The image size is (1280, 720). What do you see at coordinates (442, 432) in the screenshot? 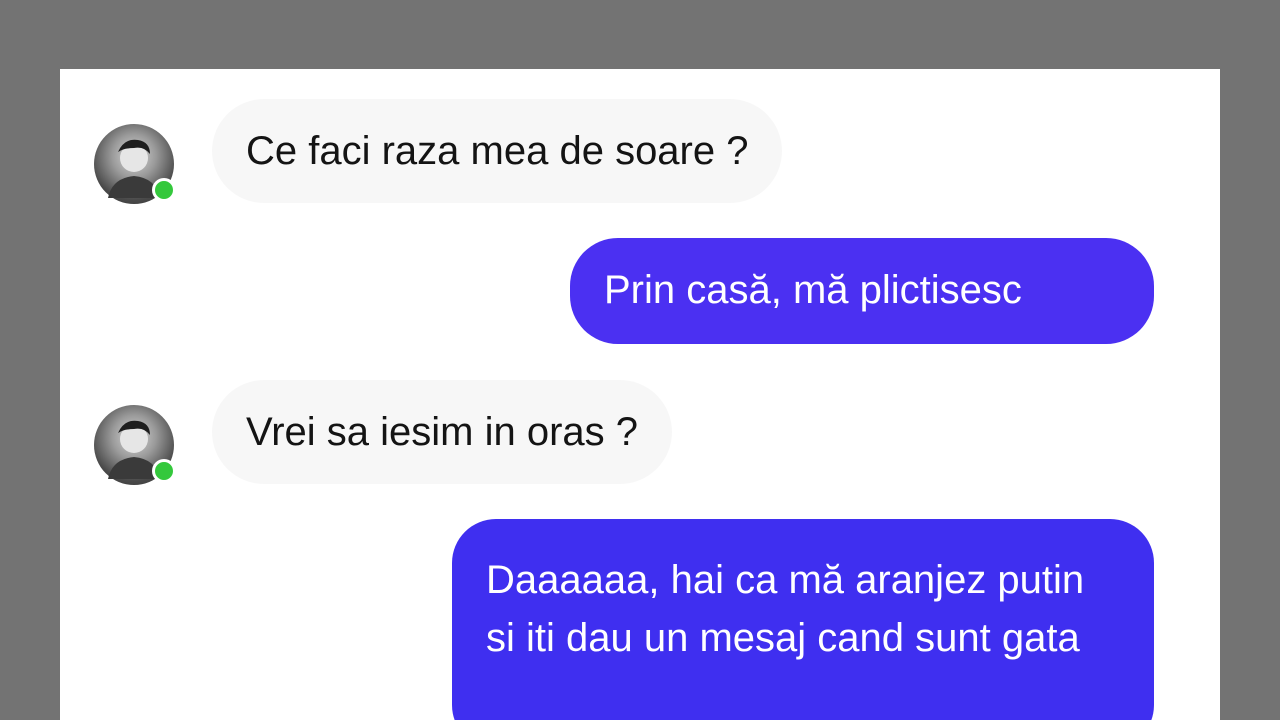
I see `message-bubble-incoming: Vrei sa iesim in oras ?` at bounding box center [442, 432].